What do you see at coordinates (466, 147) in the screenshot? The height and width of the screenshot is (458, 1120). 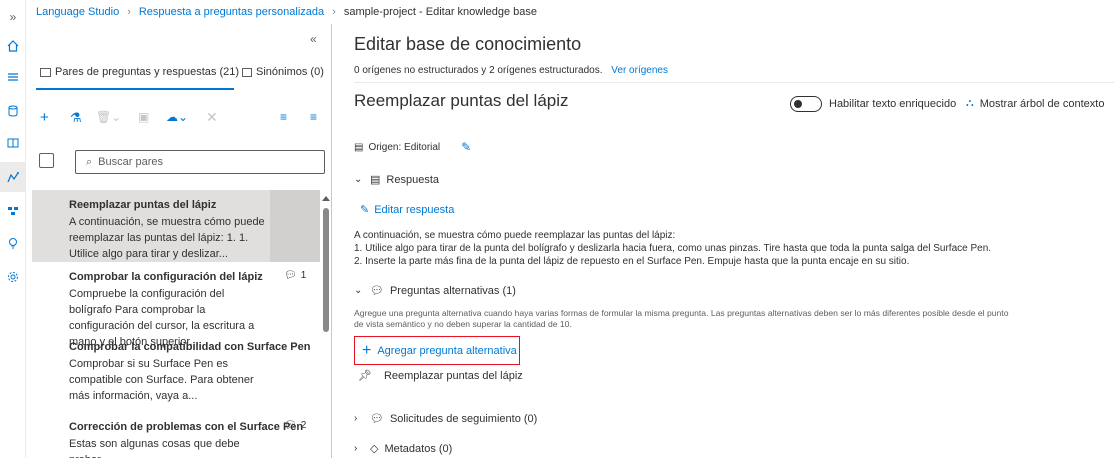 I see `edit-pencil-icon: ✎` at bounding box center [466, 147].